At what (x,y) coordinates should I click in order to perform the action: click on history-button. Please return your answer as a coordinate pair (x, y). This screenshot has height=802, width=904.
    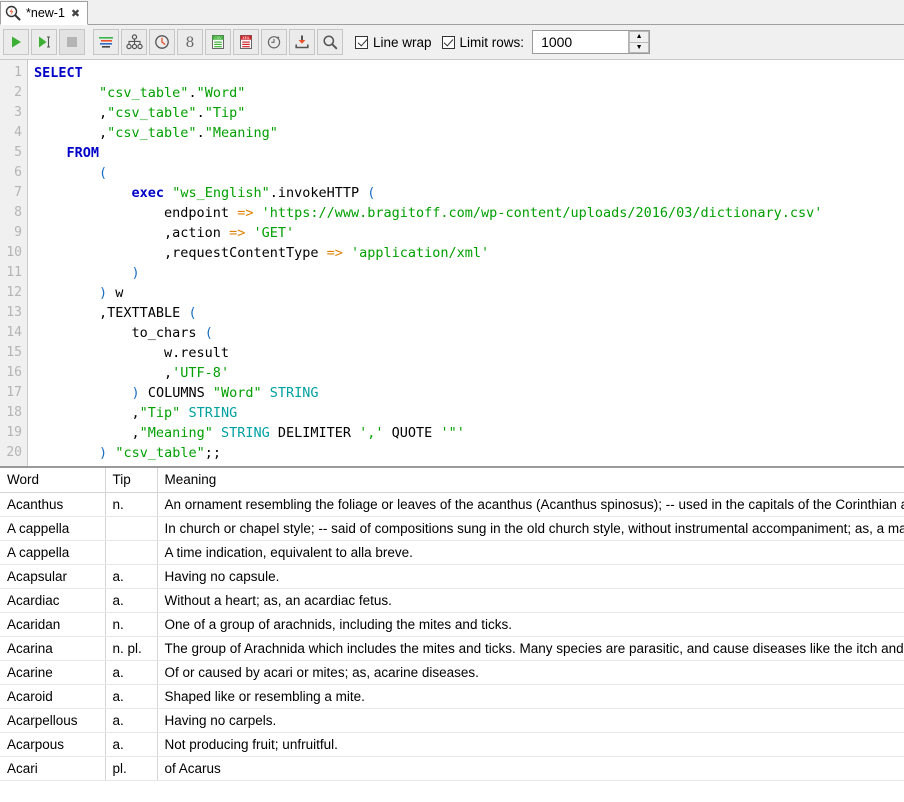
    Looking at the image, I should click on (162, 42).